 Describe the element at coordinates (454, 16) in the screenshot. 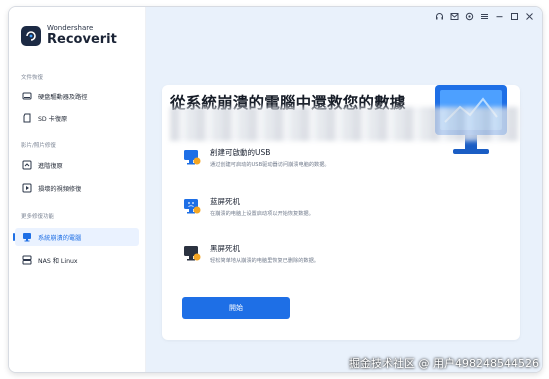

I see `mail-icon` at that location.